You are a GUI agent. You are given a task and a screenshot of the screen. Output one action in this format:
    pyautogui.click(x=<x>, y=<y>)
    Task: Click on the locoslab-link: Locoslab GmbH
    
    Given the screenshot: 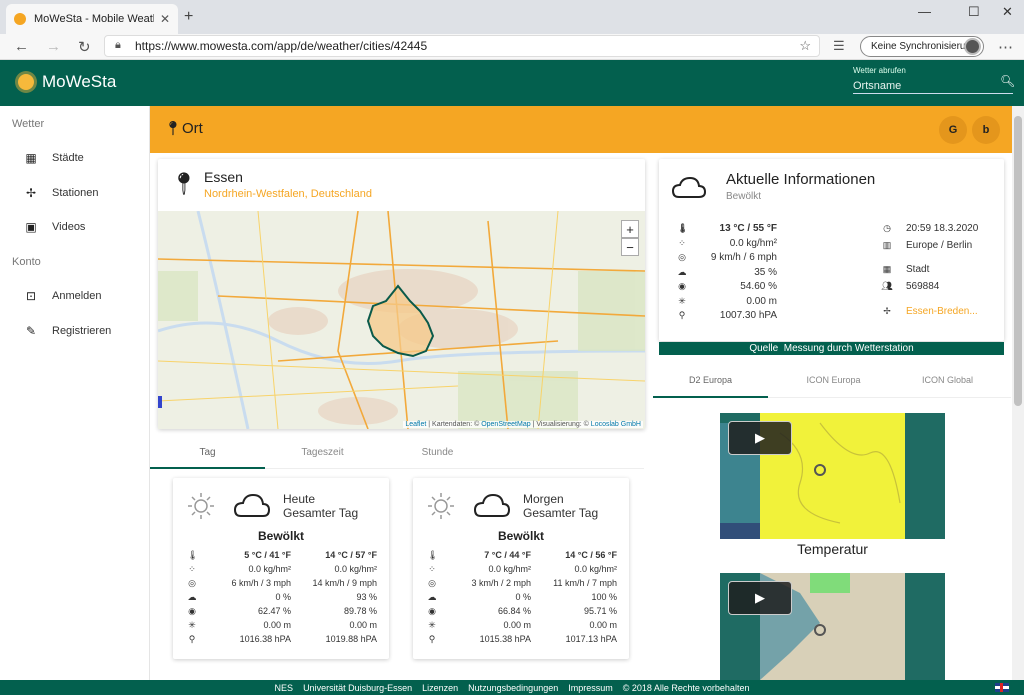 What is the action you would take?
    pyautogui.click(x=616, y=424)
    